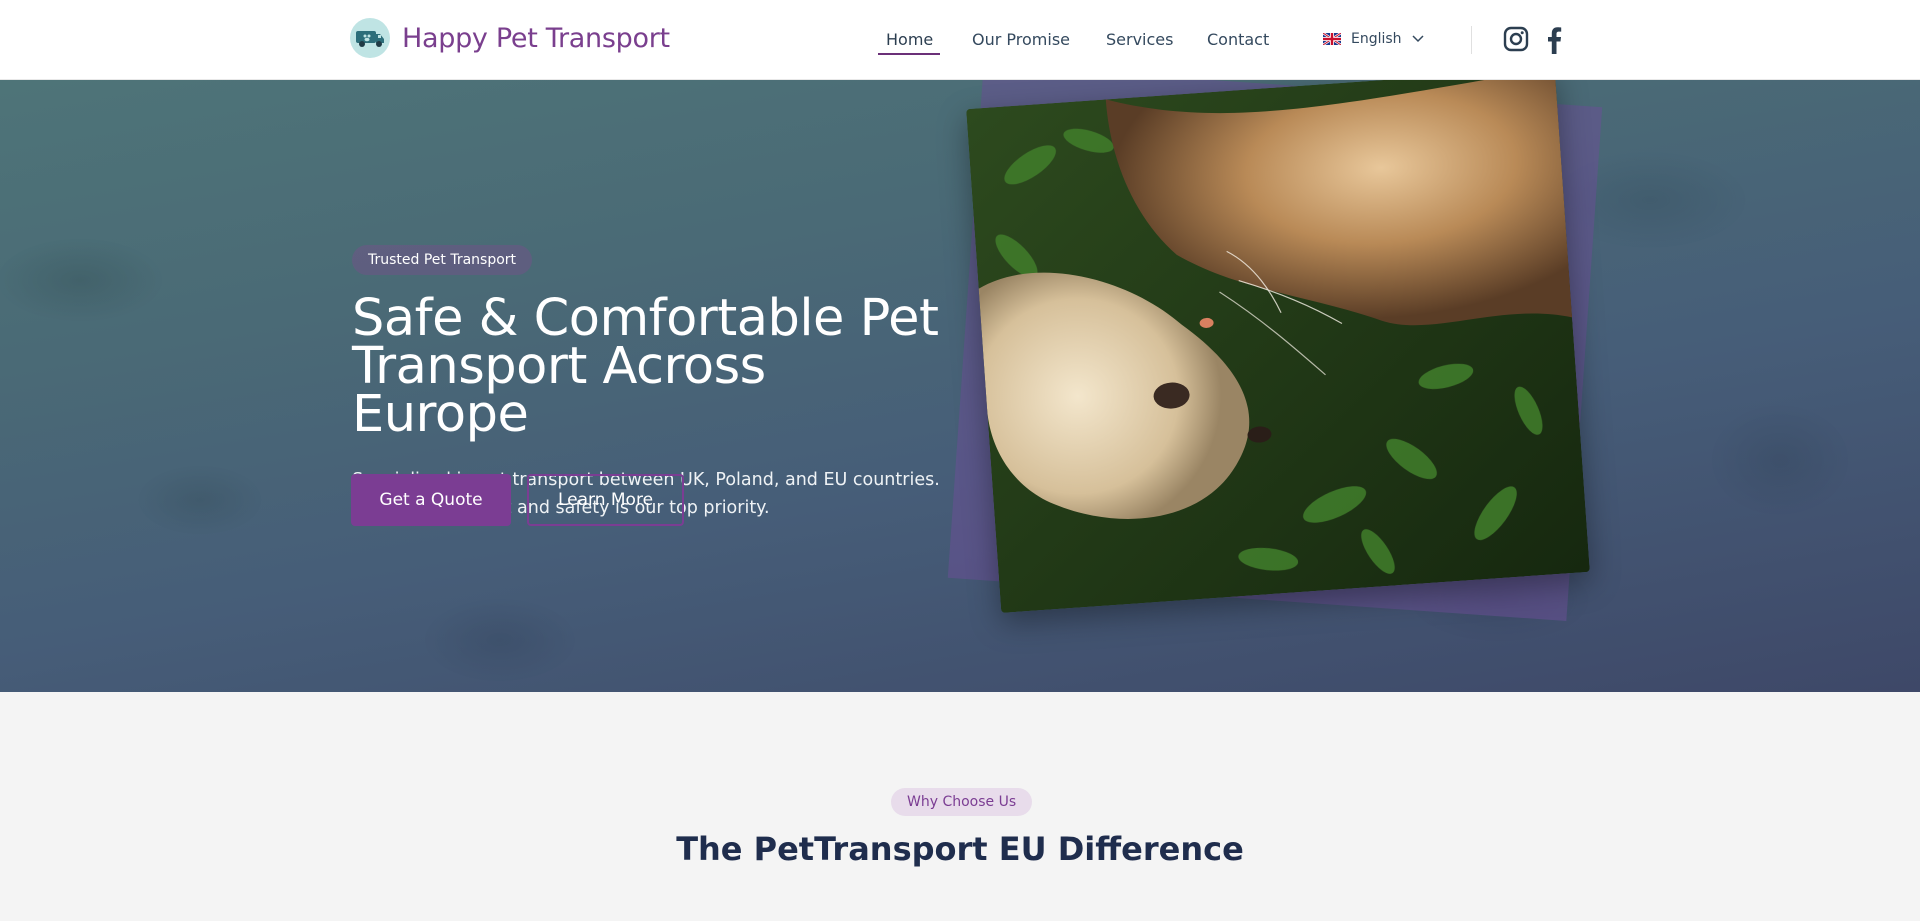 This screenshot has width=1920, height=921. Describe the element at coordinates (1021, 39) in the screenshot. I see `nav-our-promise: Our Promise` at that location.